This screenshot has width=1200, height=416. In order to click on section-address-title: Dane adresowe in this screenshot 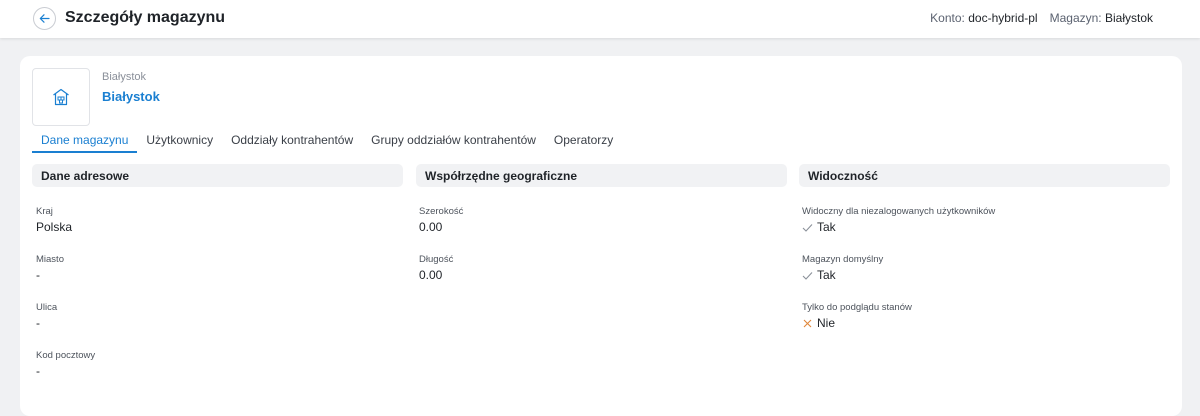, I will do `click(217, 175)`.